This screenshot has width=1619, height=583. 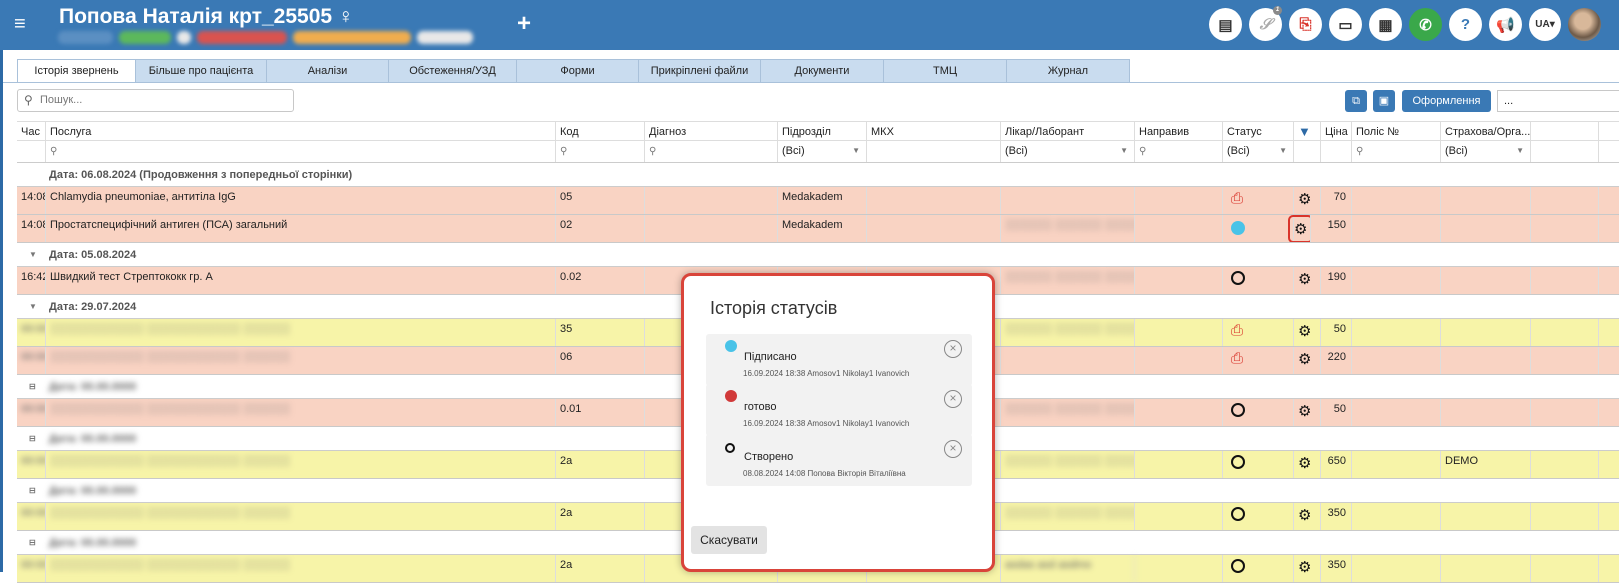 What do you see at coordinates (23, 24) in the screenshot?
I see `hamburger-icon: ≡` at bounding box center [23, 24].